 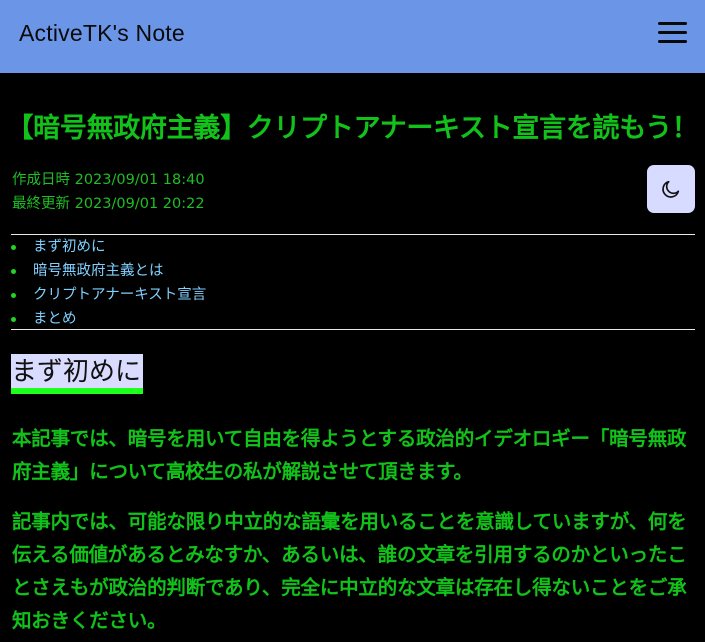 I want to click on table-of-contents: まず初めに 暗号無政府主義とは クリプトアナーキスト宣言 まとめ, so click(x=353, y=282).